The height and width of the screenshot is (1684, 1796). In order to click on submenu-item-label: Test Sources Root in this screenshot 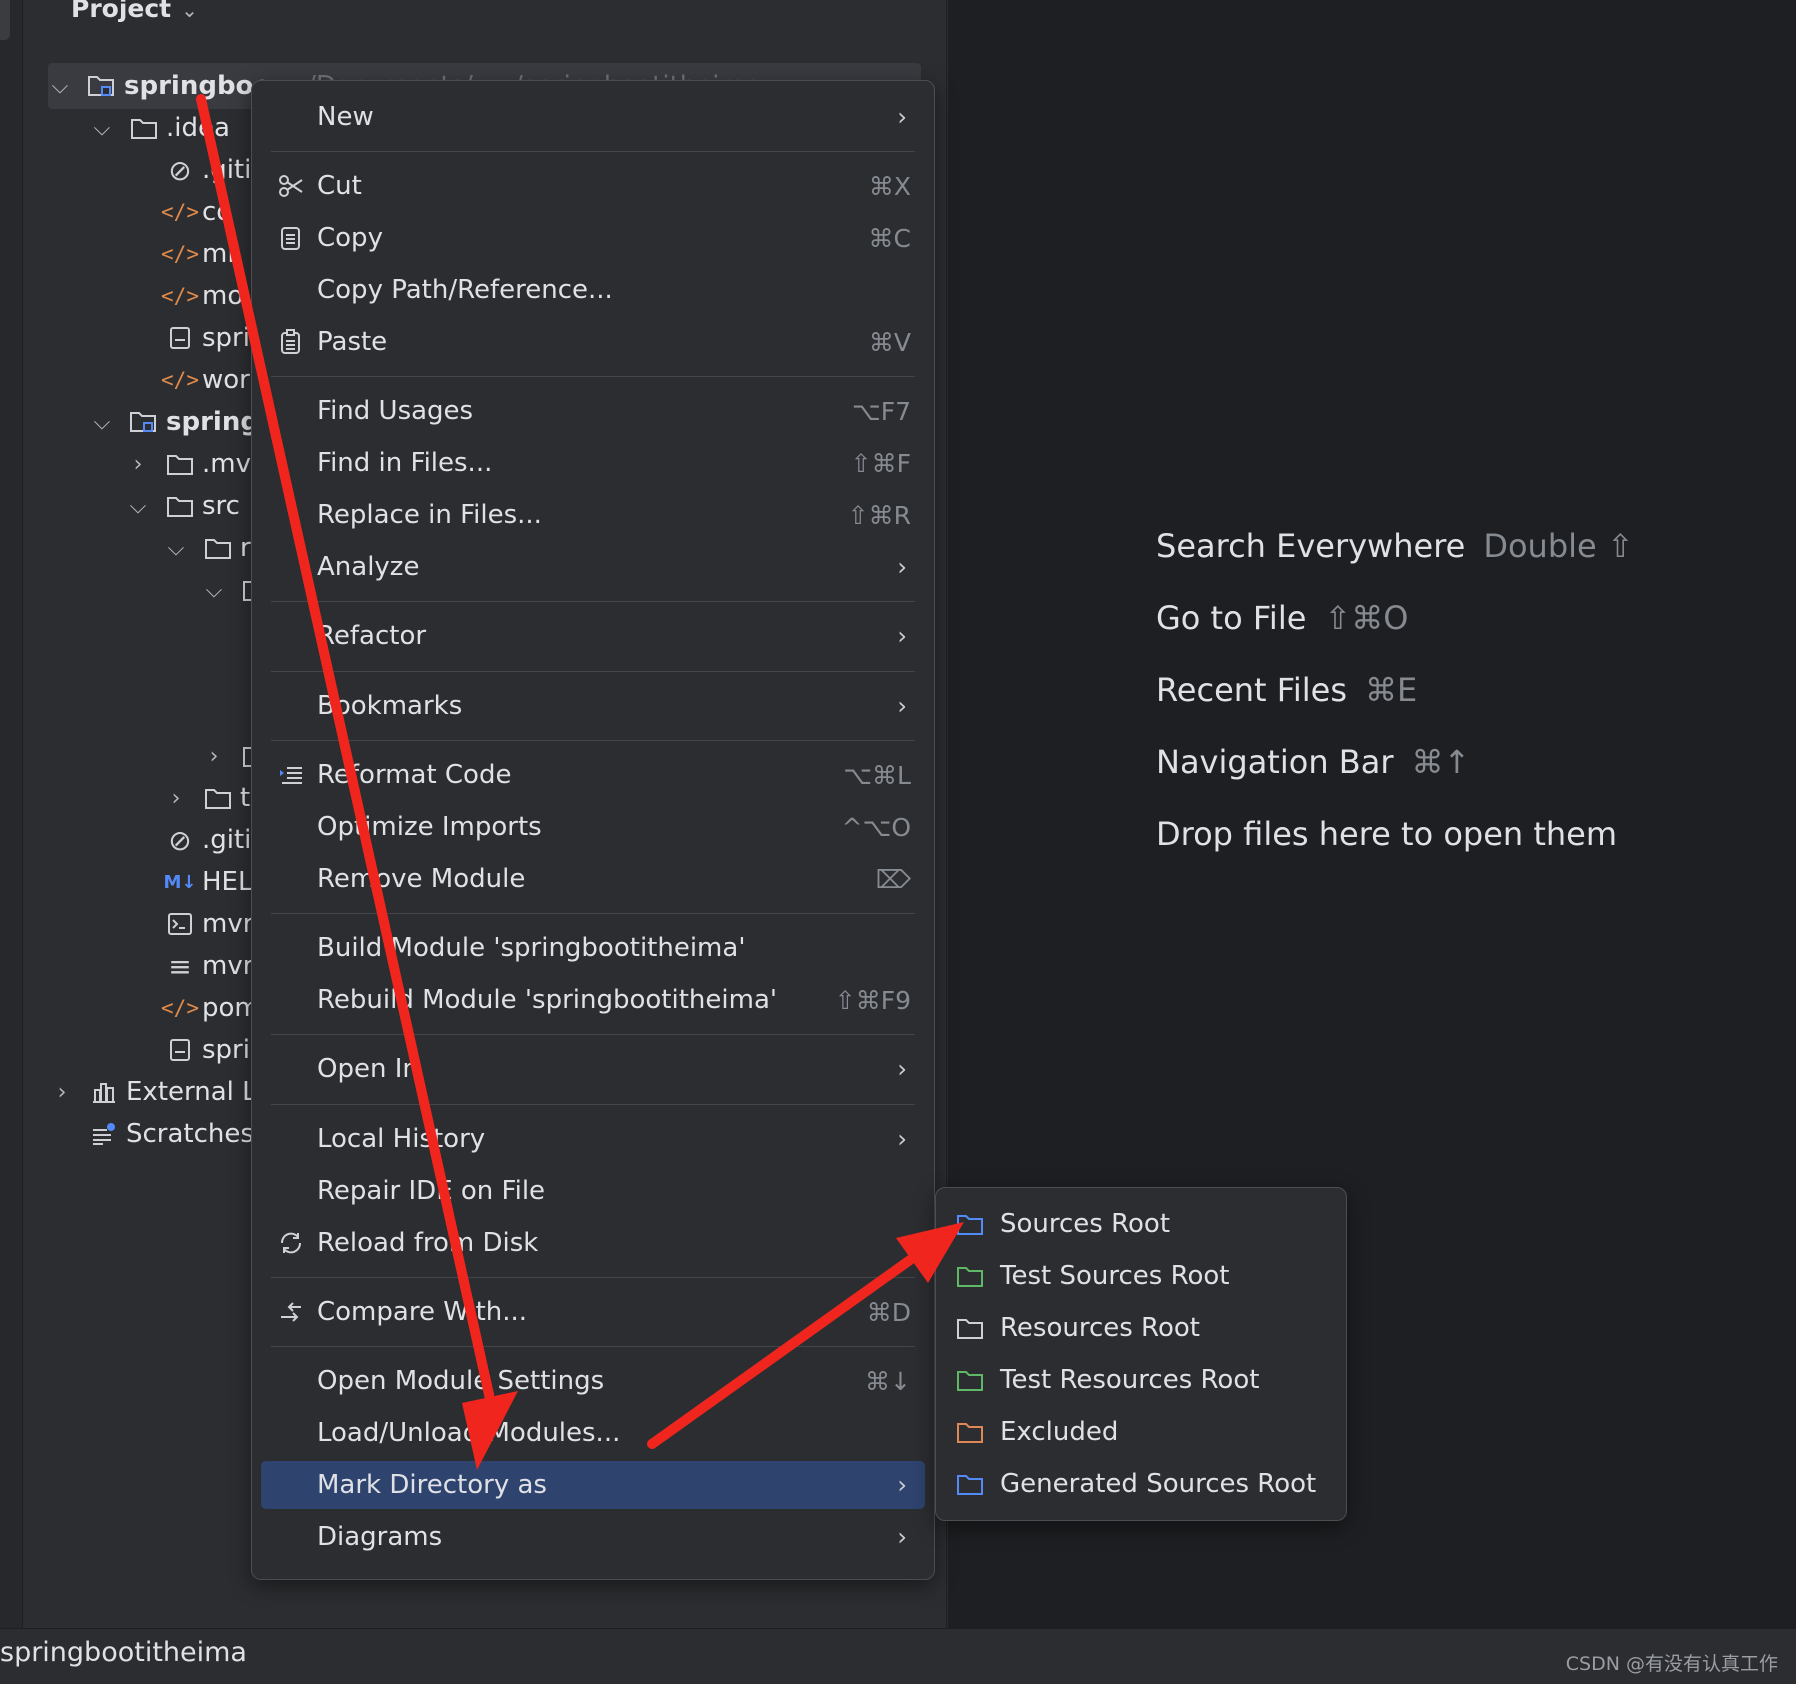, I will do `click(1115, 1276)`.